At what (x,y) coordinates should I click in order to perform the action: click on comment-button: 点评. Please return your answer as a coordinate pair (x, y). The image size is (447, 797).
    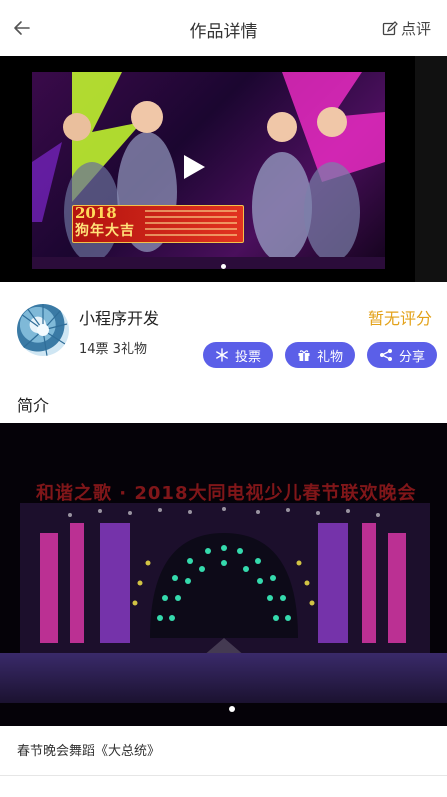
    Looking at the image, I should click on (406, 28).